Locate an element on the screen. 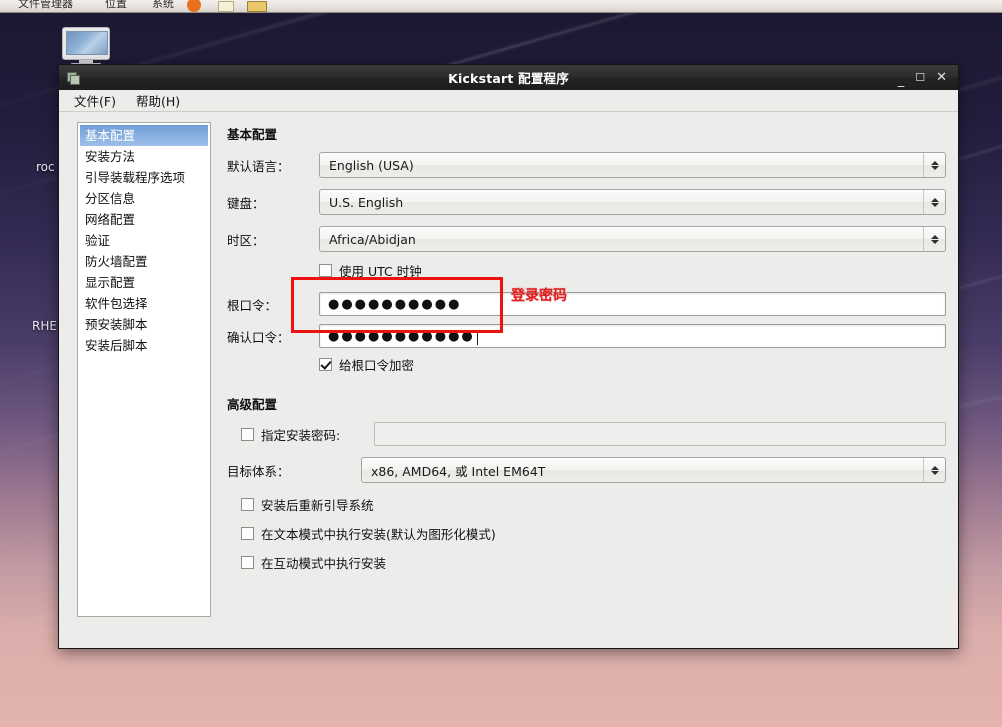 Image resolution: width=1002 pixels, height=727 pixels. window-title: Kickstart 配置程序 is located at coordinates (508, 78).